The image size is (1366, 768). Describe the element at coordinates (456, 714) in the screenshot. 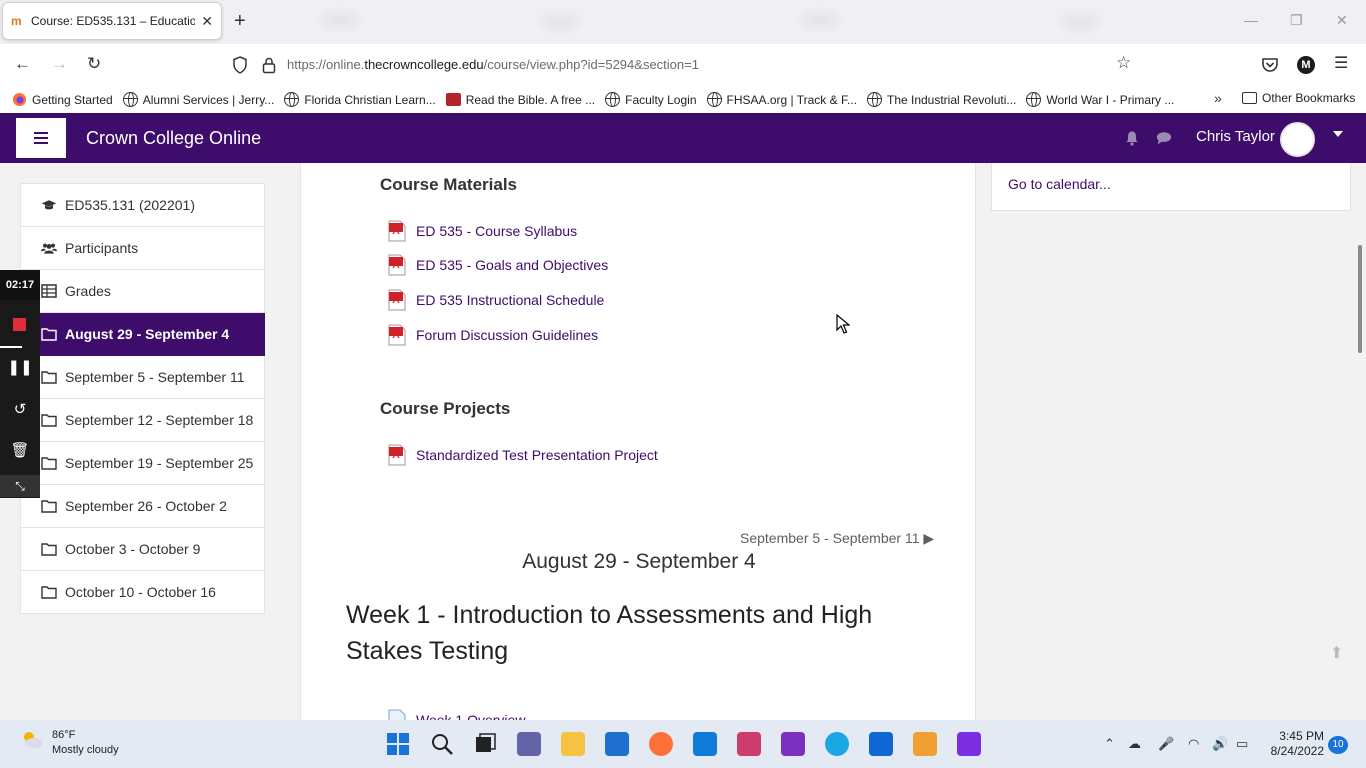

I see `resource-week1-overview: Week 1 Overview` at that location.